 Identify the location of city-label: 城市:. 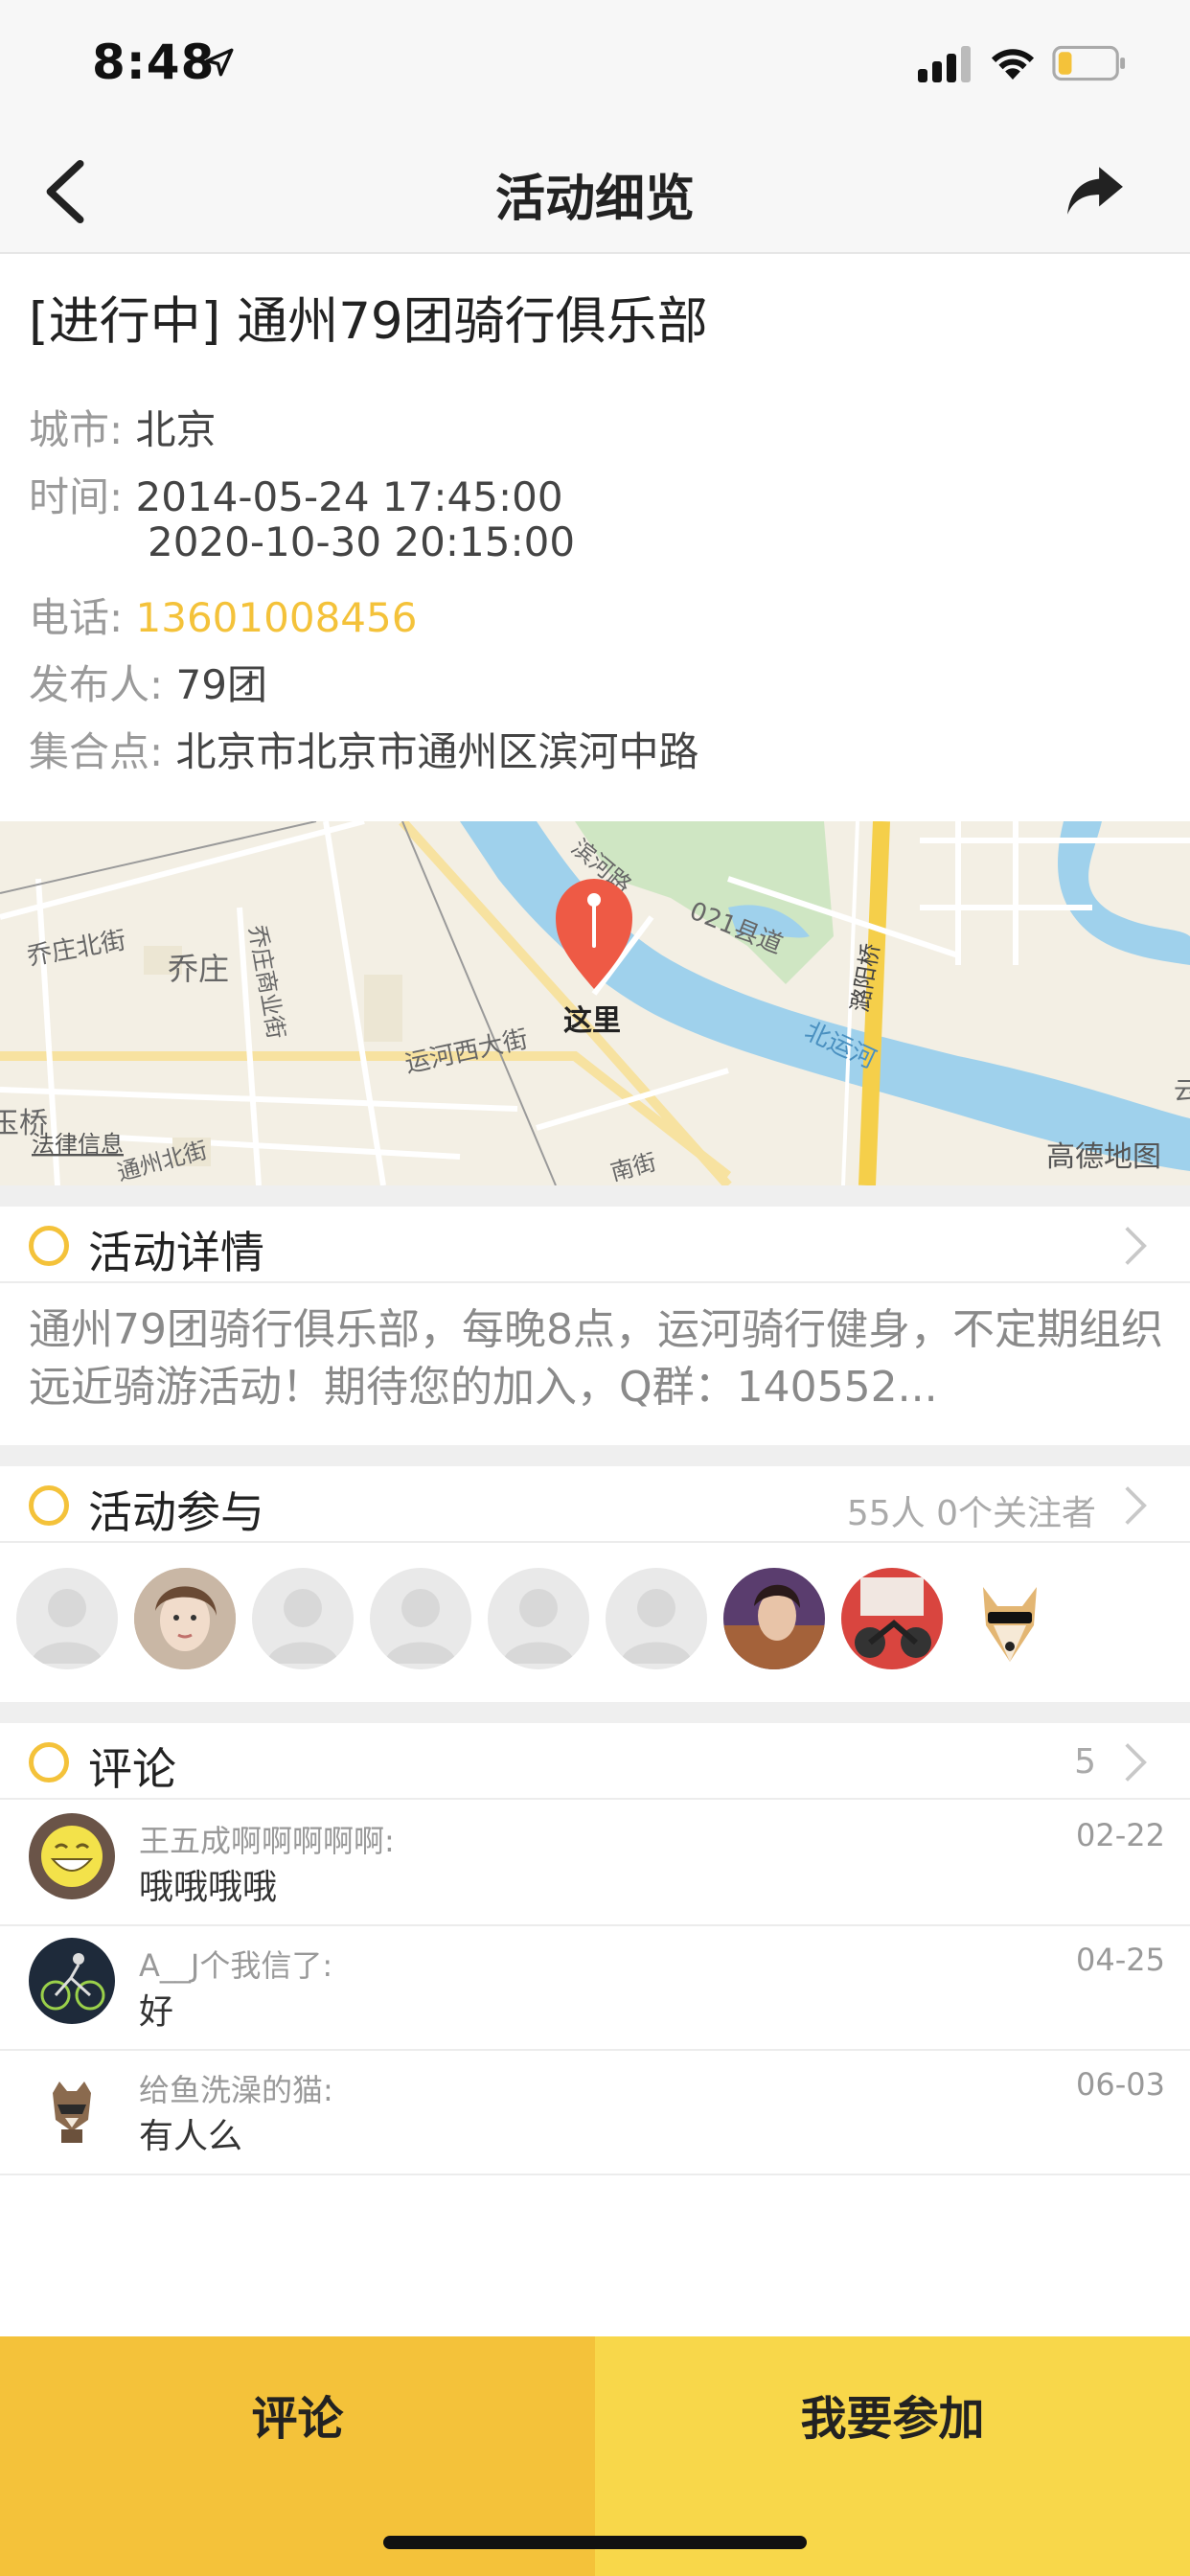
(76, 429).